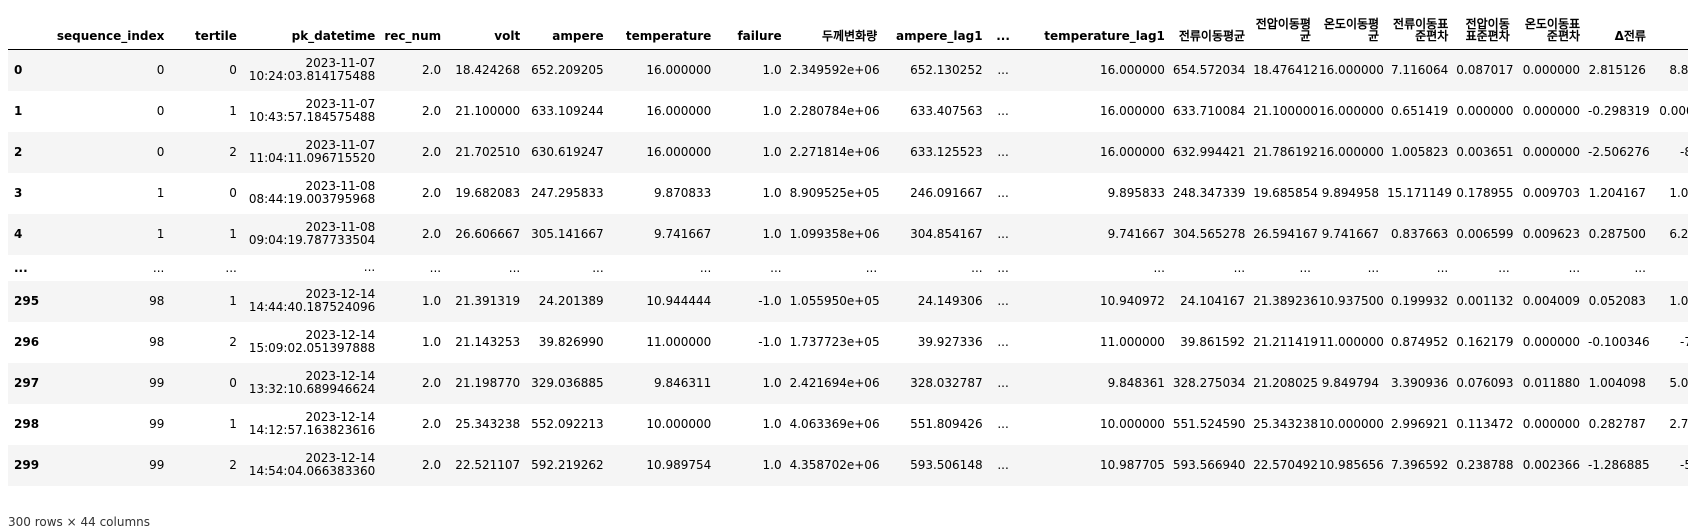 Image resolution: width=1688 pixels, height=529 pixels. What do you see at coordinates (1209, 424) in the screenshot?
I see `table-cell: 551.524590` at bounding box center [1209, 424].